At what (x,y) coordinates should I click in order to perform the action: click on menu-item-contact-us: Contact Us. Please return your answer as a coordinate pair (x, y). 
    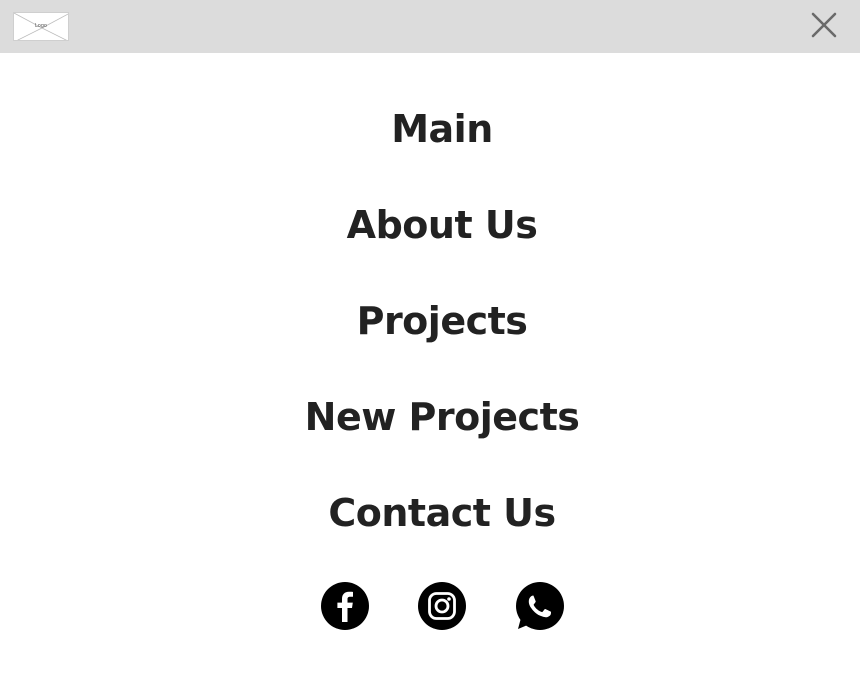
    Looking at the image, I should click on (430, 513).